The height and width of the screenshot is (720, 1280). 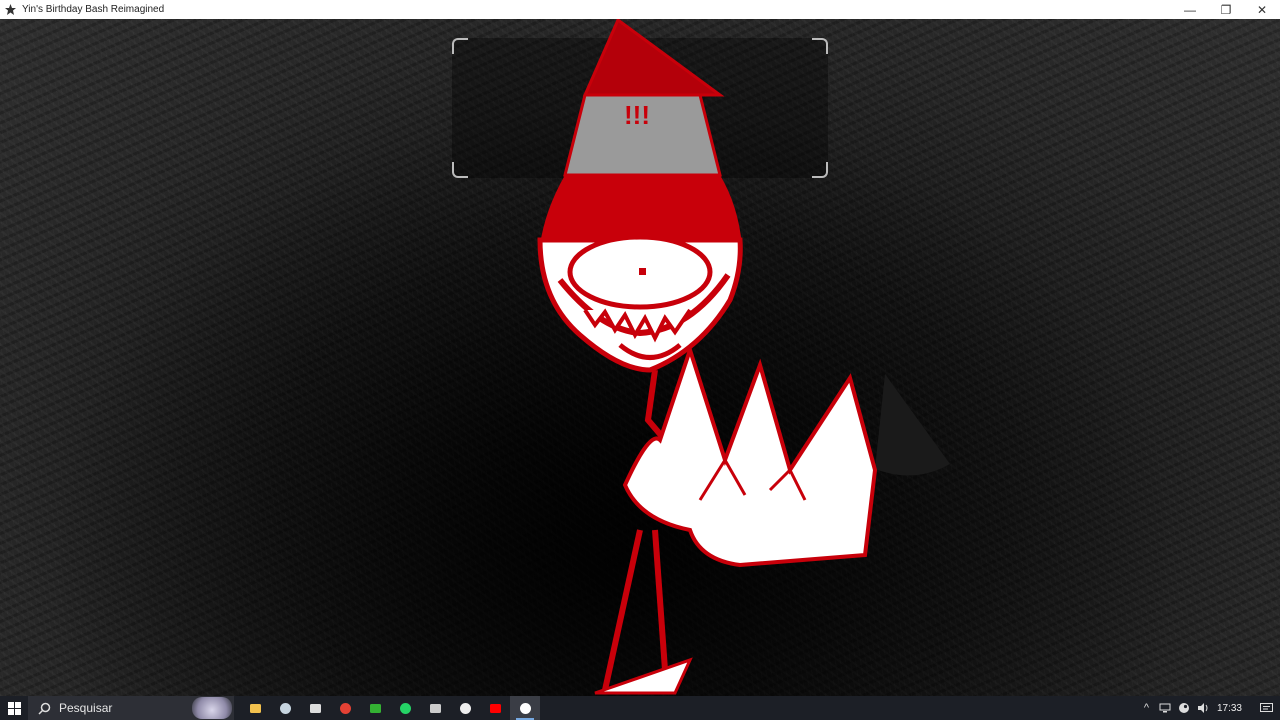 What do you see at coordinates (86, 708) in the screenshot?
I see `search-placeholder: Pesquisar` at bounding box center [86, 708].